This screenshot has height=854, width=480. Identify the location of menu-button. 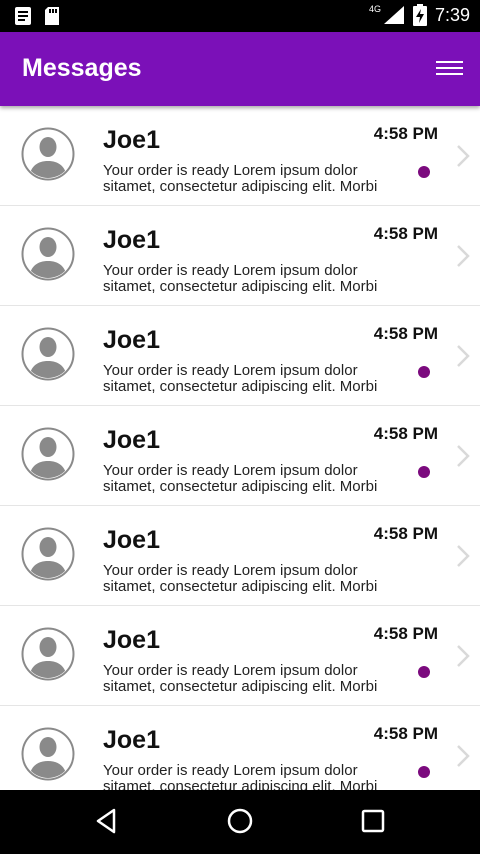
(450, 68).